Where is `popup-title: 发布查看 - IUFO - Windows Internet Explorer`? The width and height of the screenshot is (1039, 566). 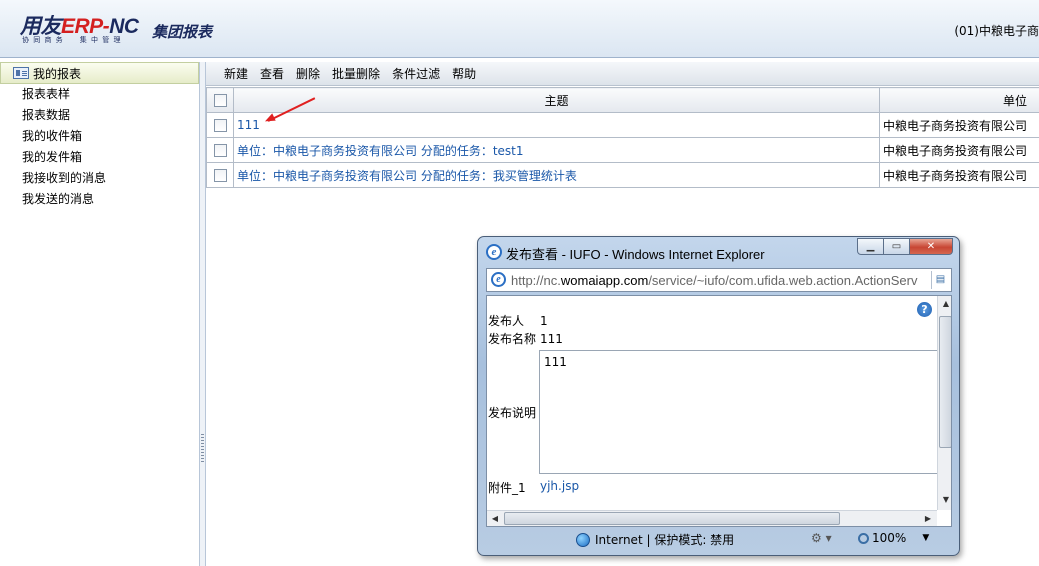
popup-title: 发布查看 - IUFO - Windows Internet Explorer is located at coordinates (635, 254).